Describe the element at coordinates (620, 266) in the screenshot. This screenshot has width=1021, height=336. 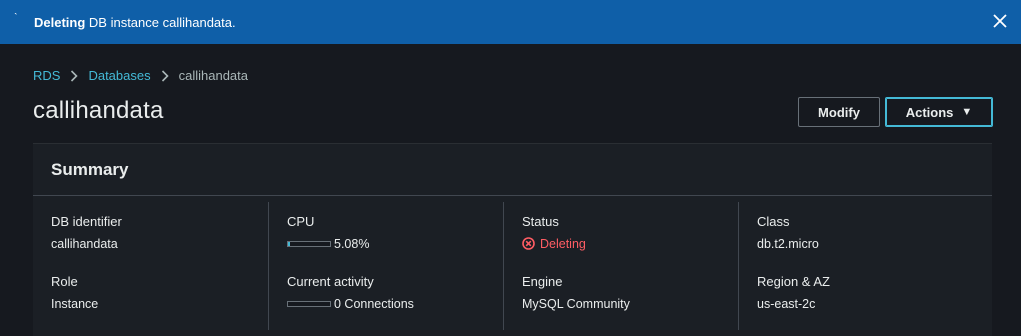
I see `summary-column-3: Status Deleting Engine MySQL Community` at that location.